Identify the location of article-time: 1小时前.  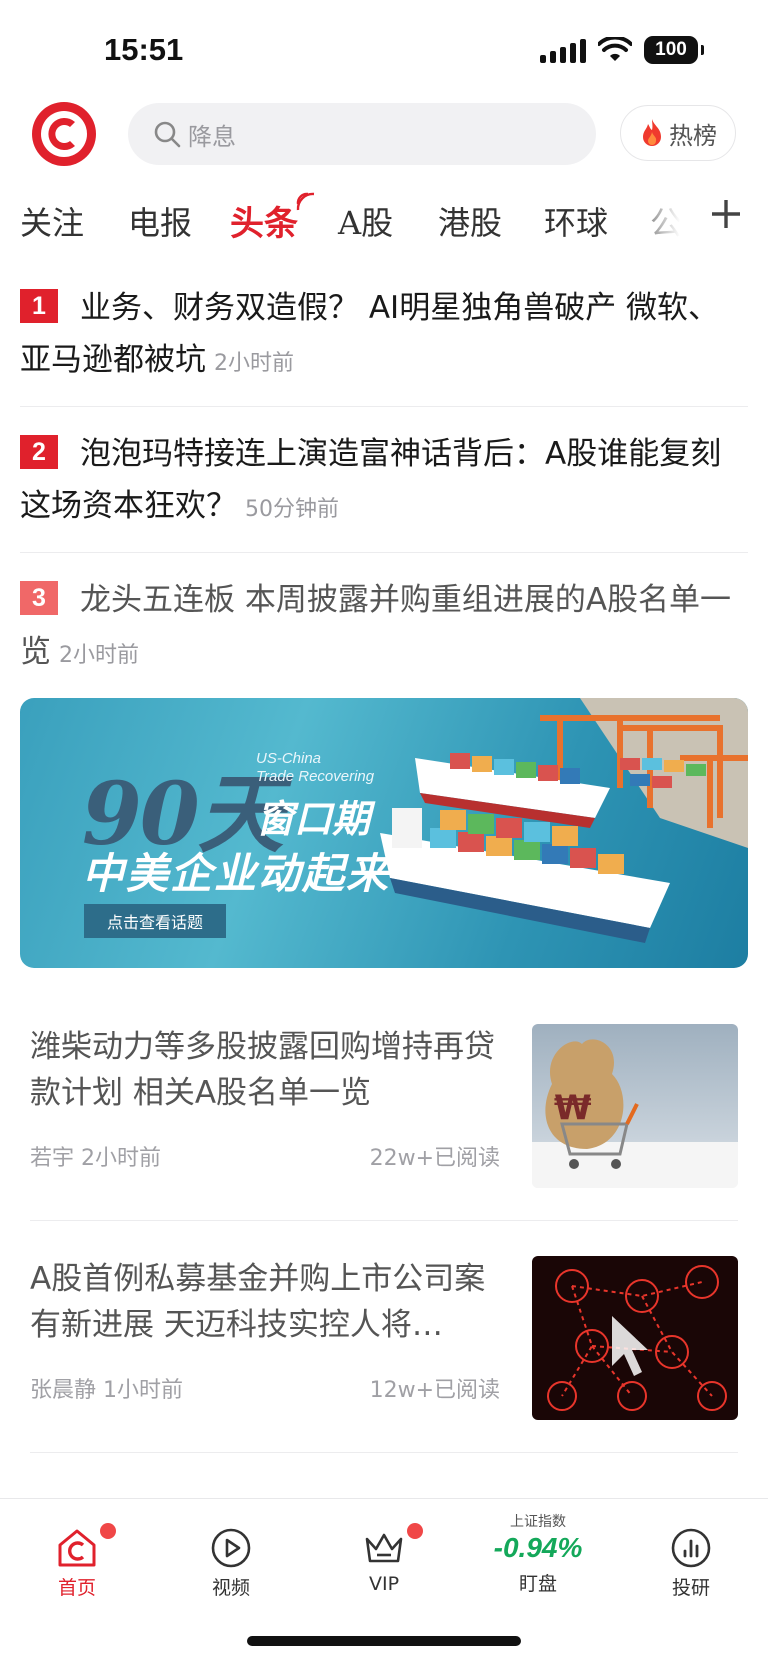
(143, 1390).